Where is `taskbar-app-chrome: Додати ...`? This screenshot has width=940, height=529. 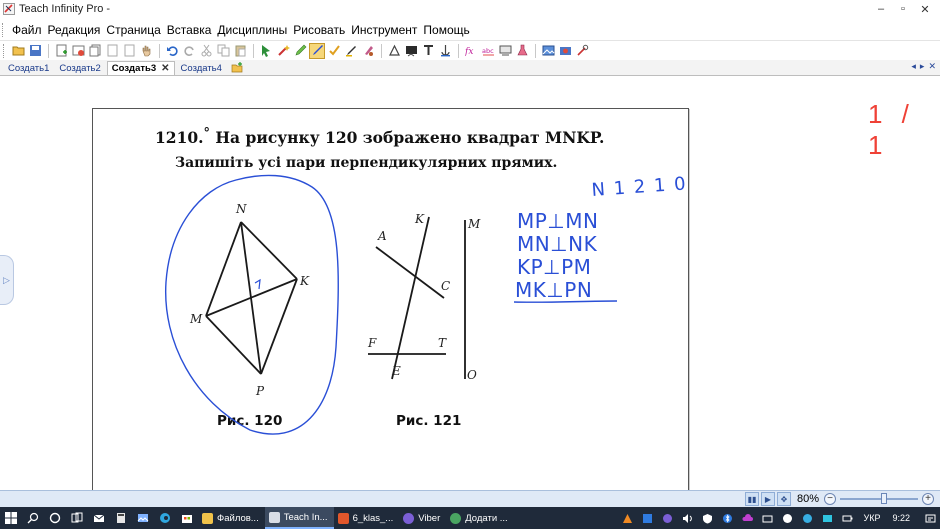
taskbar-app-chrome: Додати ... is located at coordinates (479, 518).